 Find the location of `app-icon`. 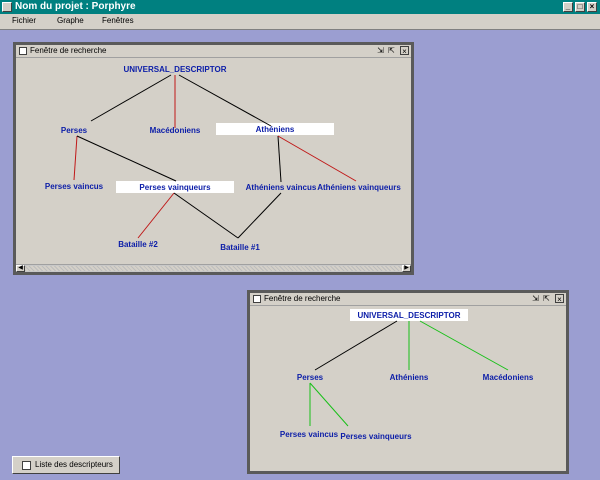

app-icon is located at coordinates (7, 7).